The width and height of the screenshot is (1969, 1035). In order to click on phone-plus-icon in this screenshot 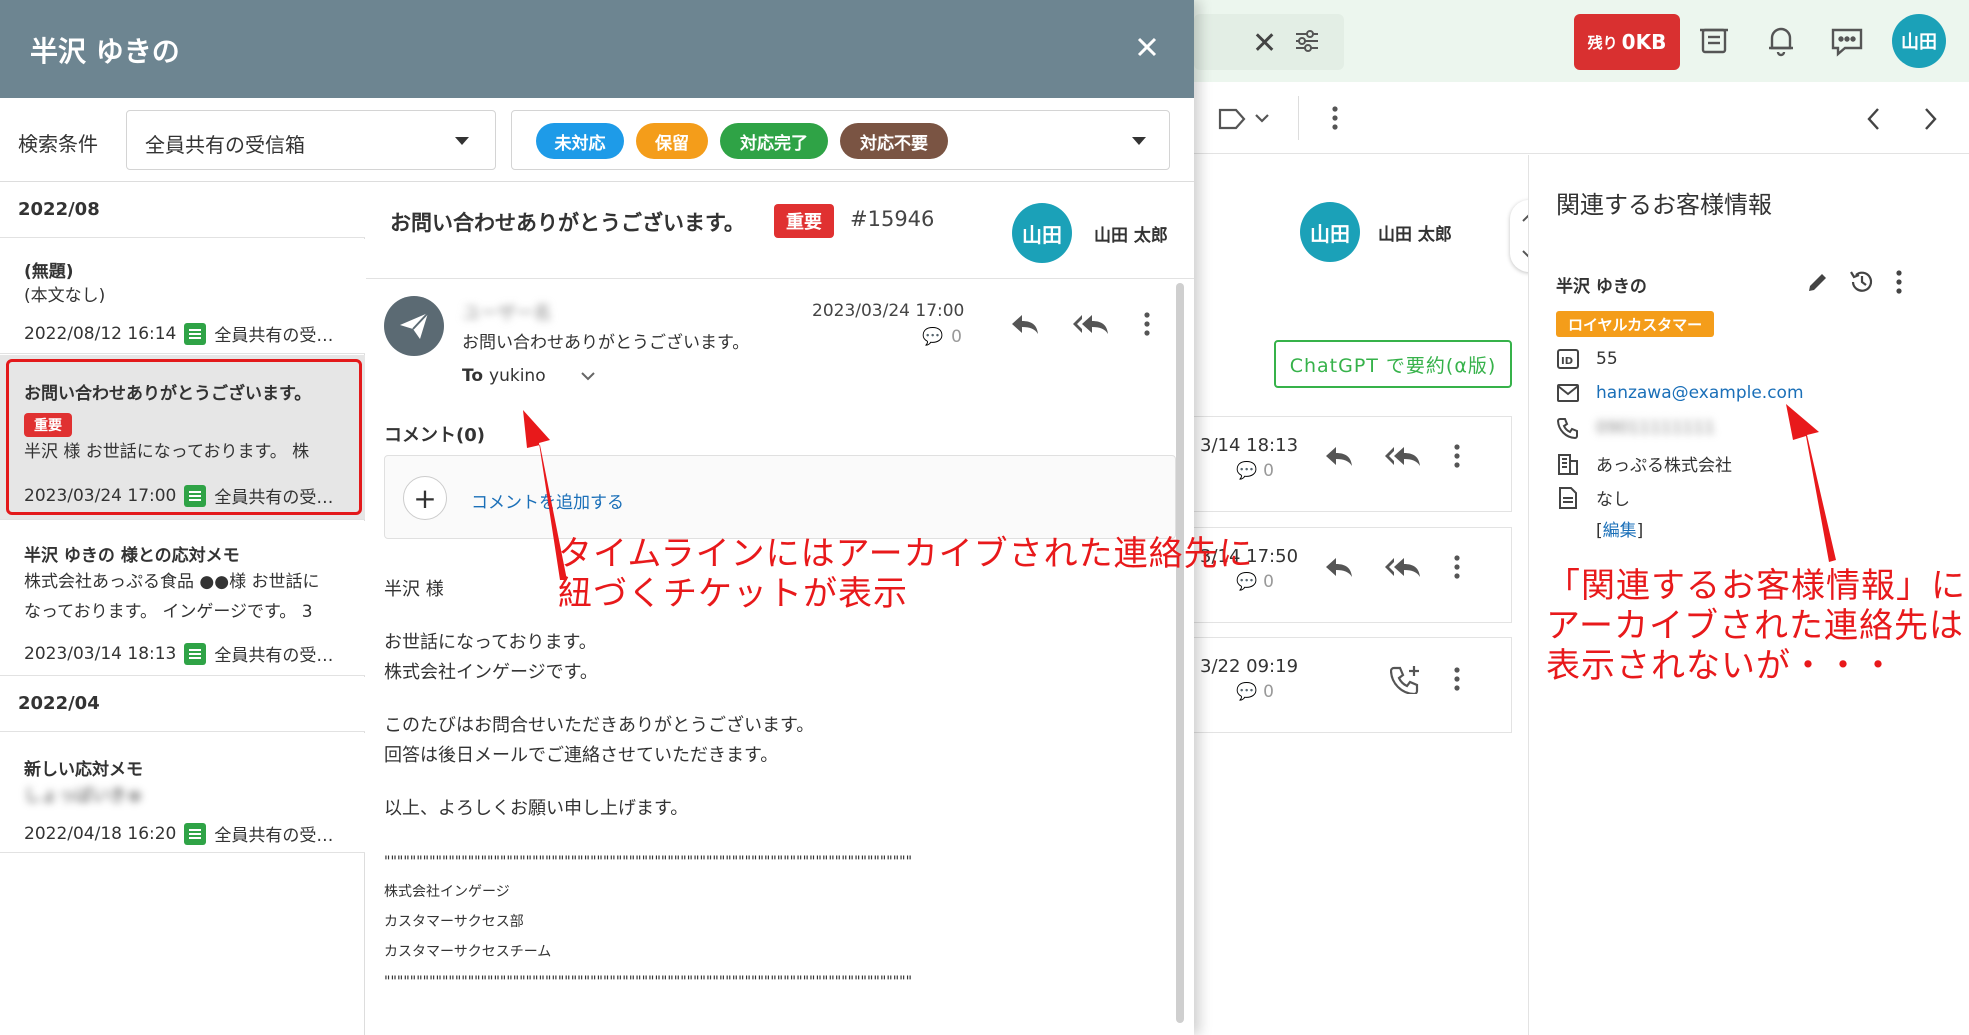, I will do `click(1406, 679)`.